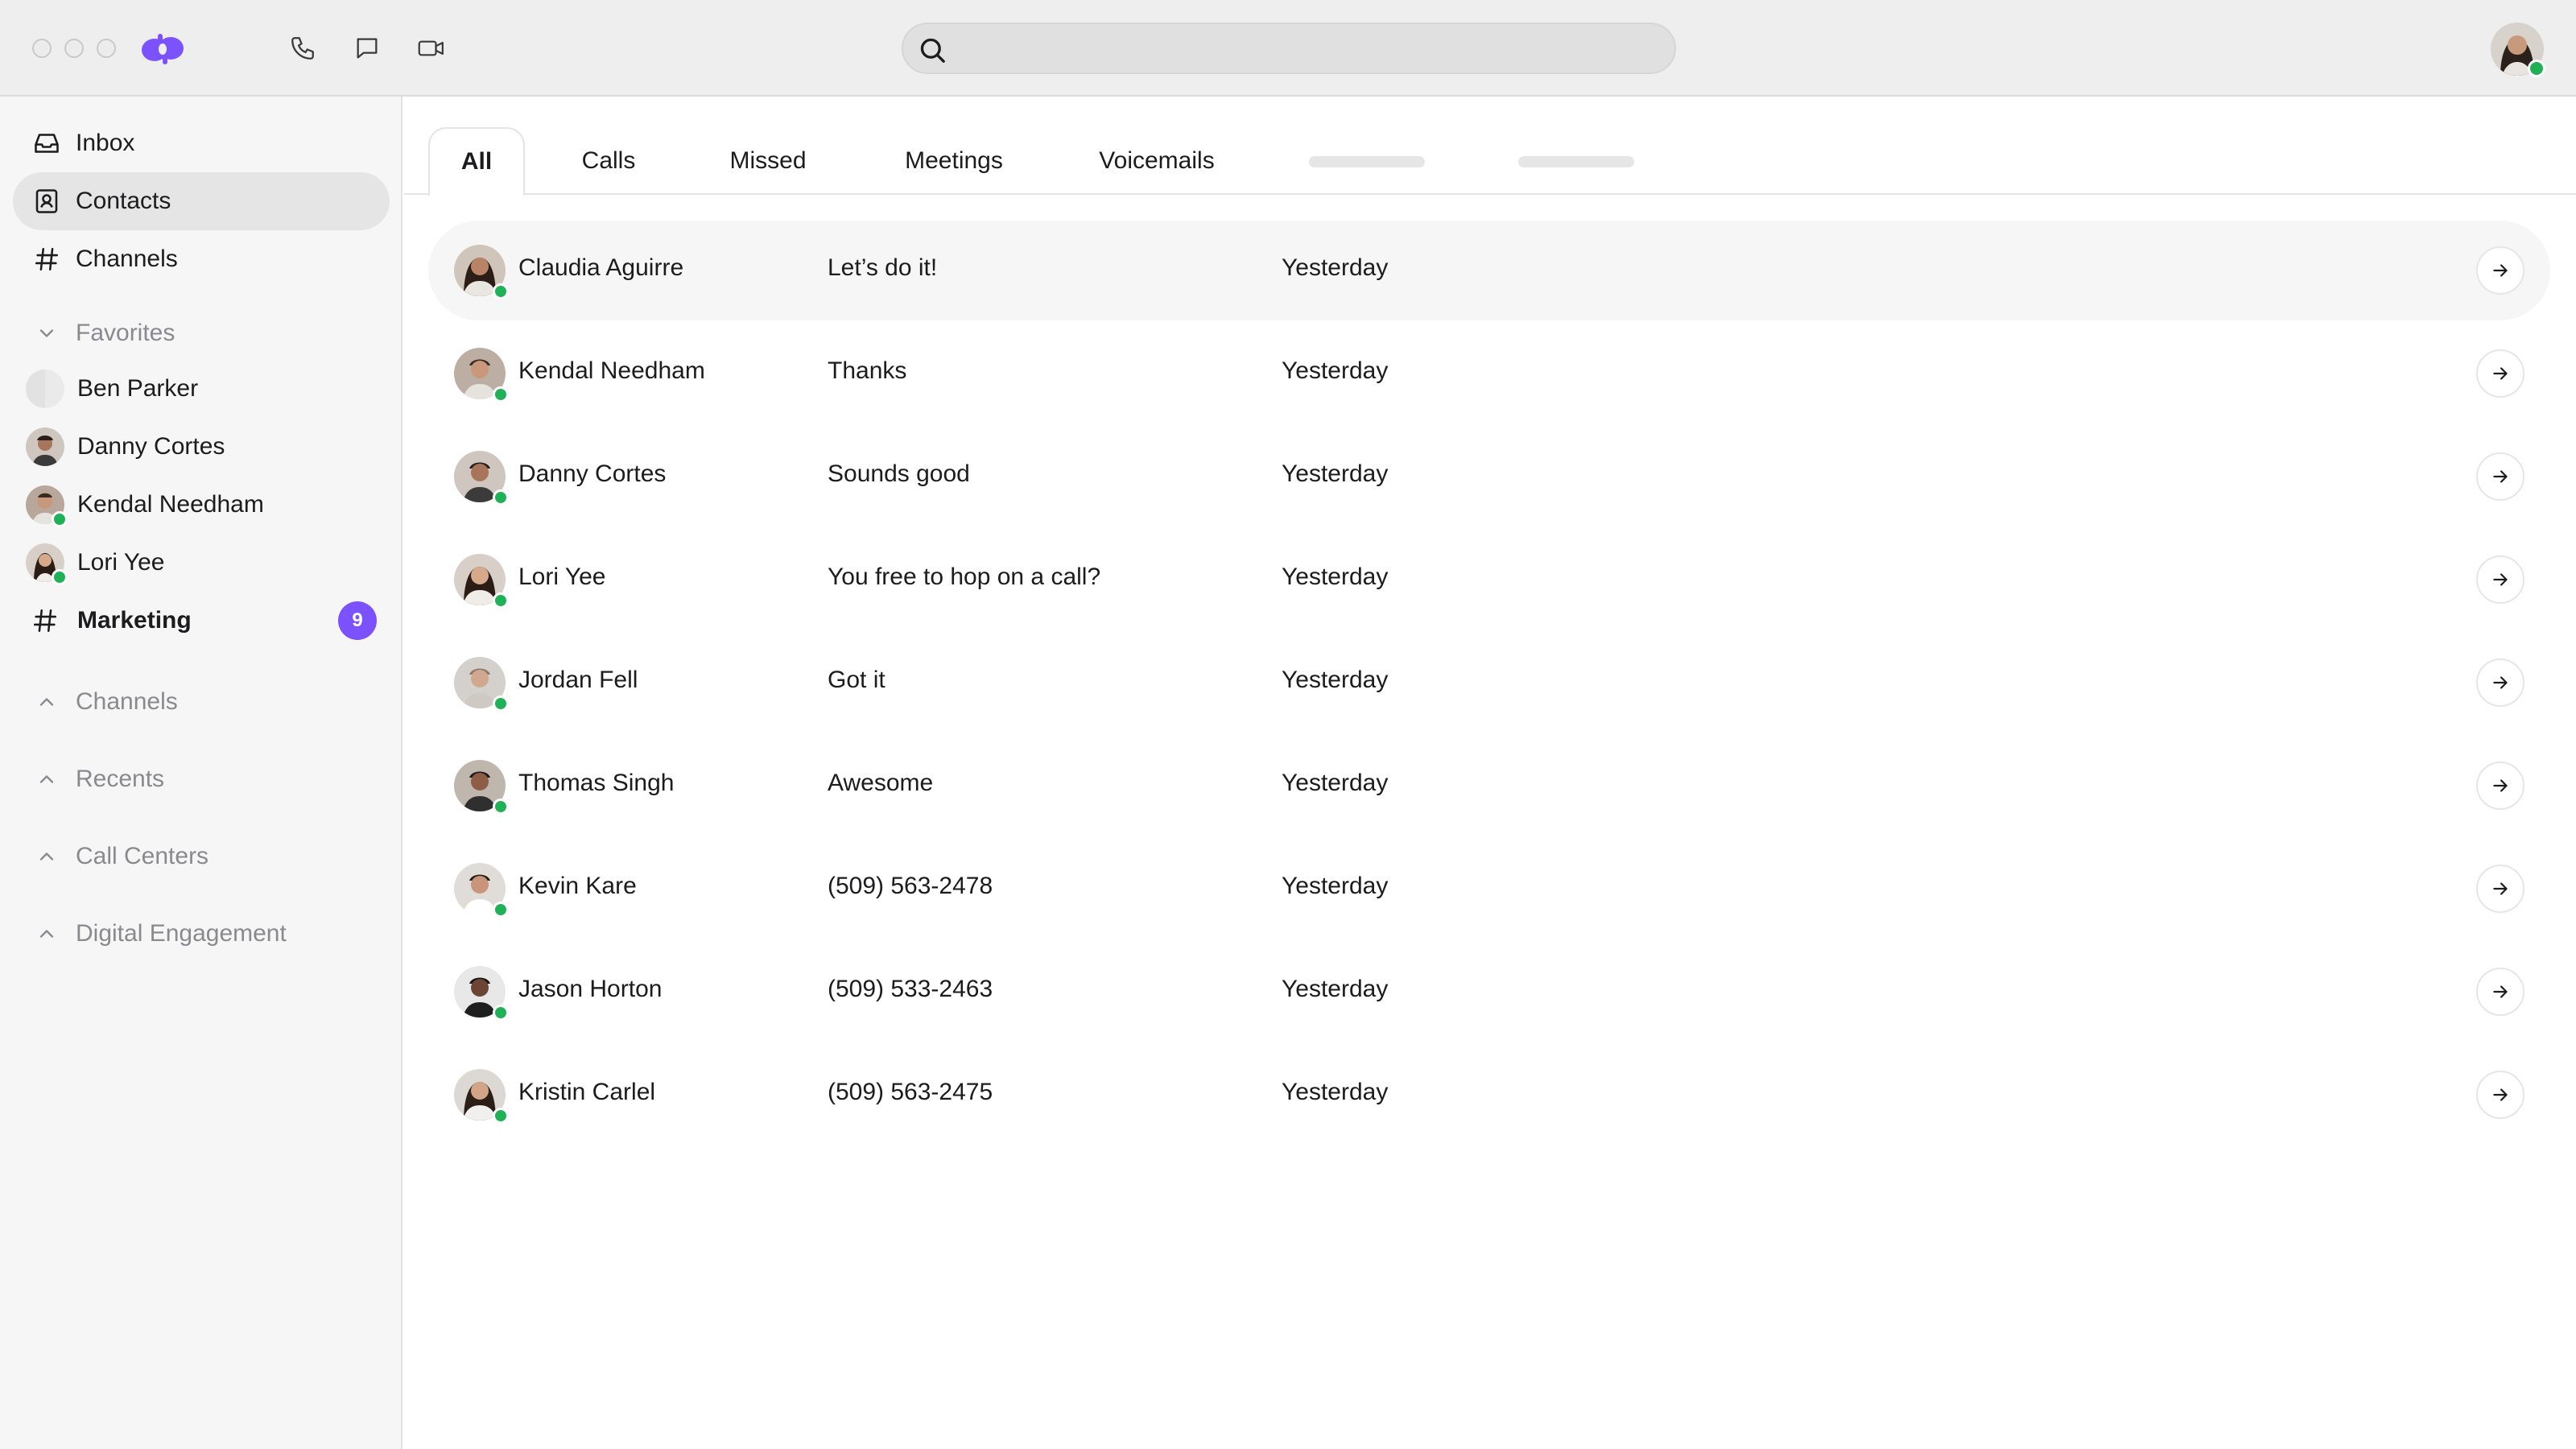 This screenshot has height=1449, width=2576. What do you see at coordinates (953, 161) in the screenshot?
I see `tab-meetings: Meetings` at bounding box center [953, 161].